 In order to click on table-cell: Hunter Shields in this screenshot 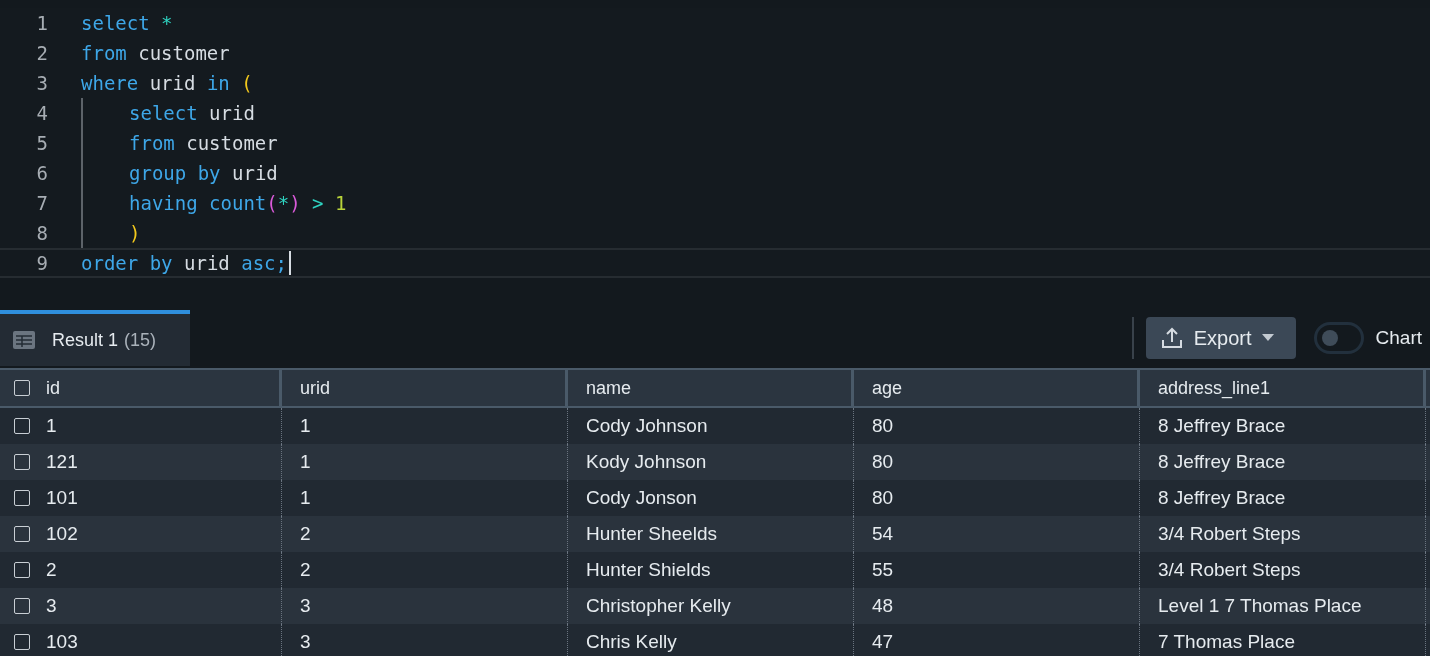, I will do `click(648, 570)`.